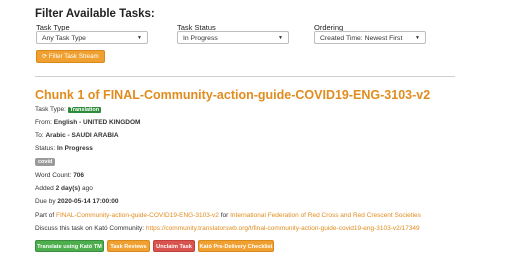  What do you see at coordinates (236, 246) in the screenshot?
I see `pre-delivery-checklist-button: Kató Pre-Delivery Checklist` at bounding box center [236, 246].